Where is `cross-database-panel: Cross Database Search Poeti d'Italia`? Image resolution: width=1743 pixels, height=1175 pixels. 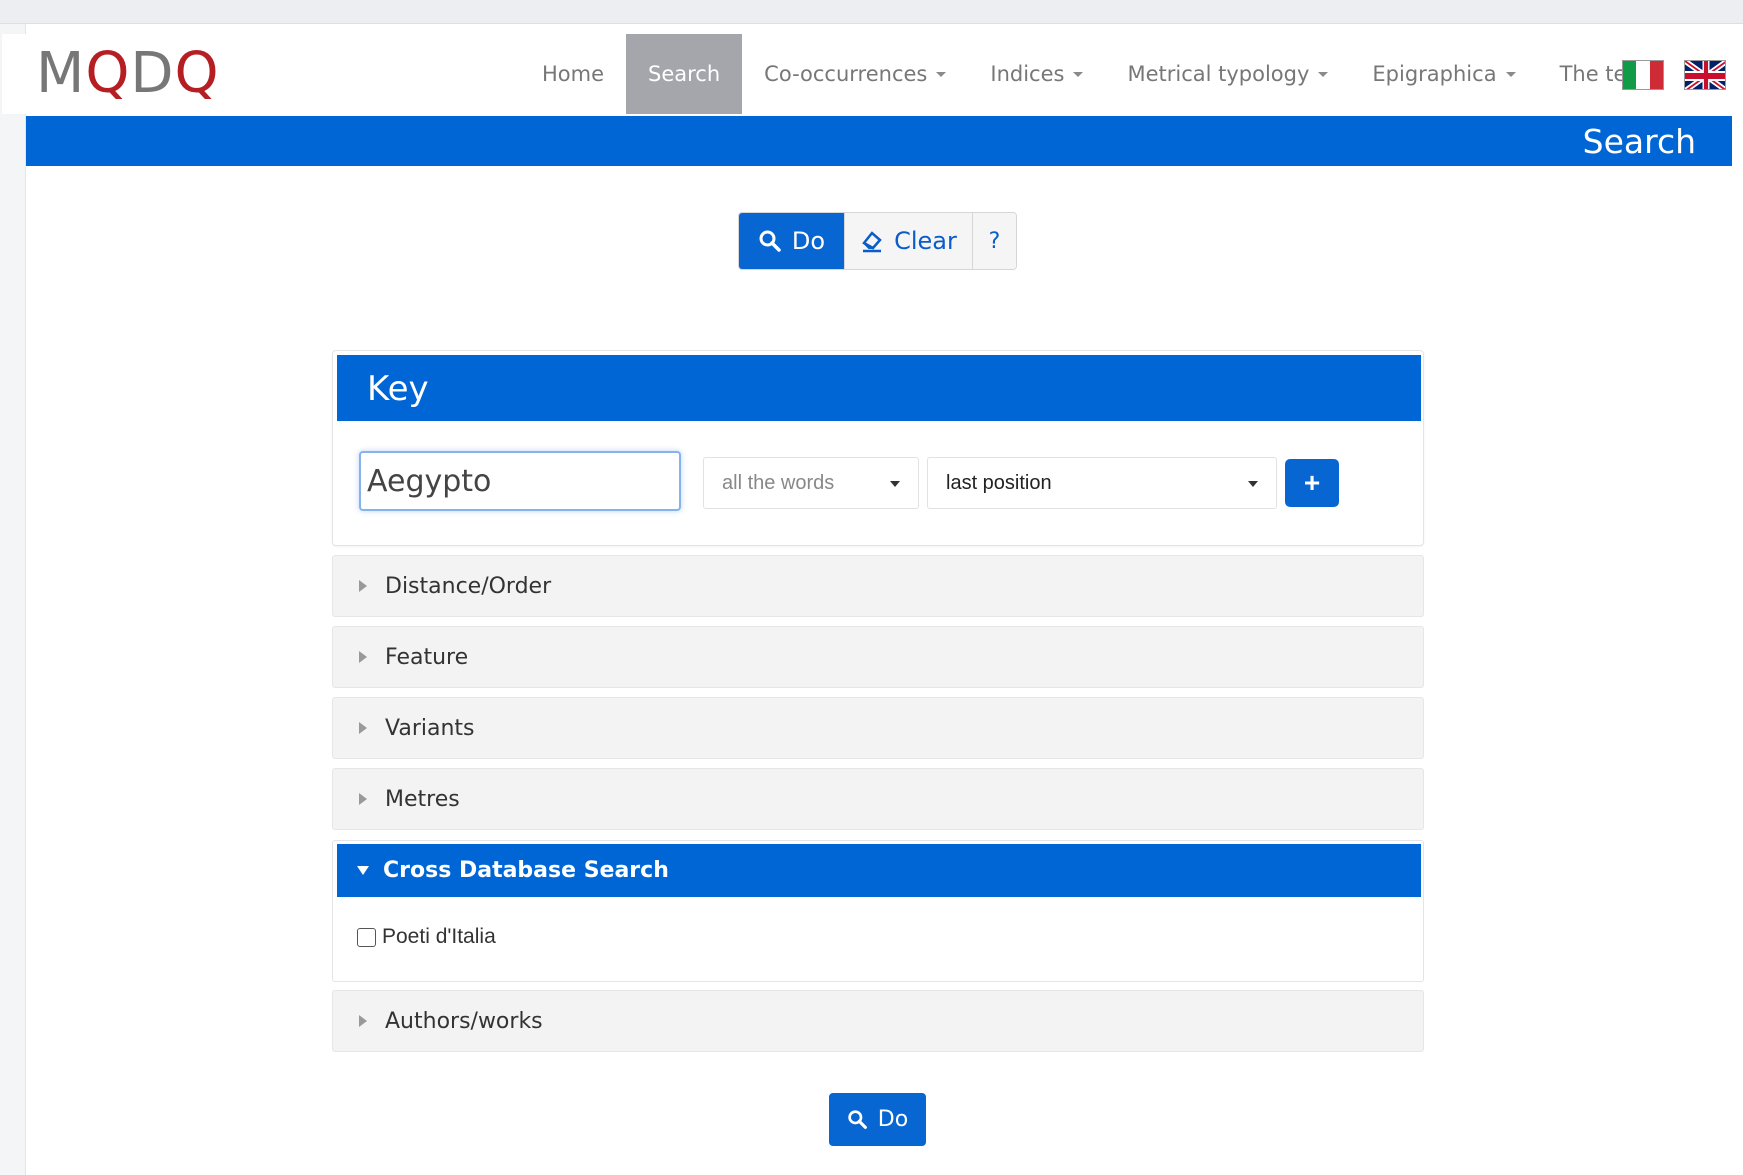
cross-database-panel: Cross Database Search Poeti d'Italia is located at coordinates (878, 911).